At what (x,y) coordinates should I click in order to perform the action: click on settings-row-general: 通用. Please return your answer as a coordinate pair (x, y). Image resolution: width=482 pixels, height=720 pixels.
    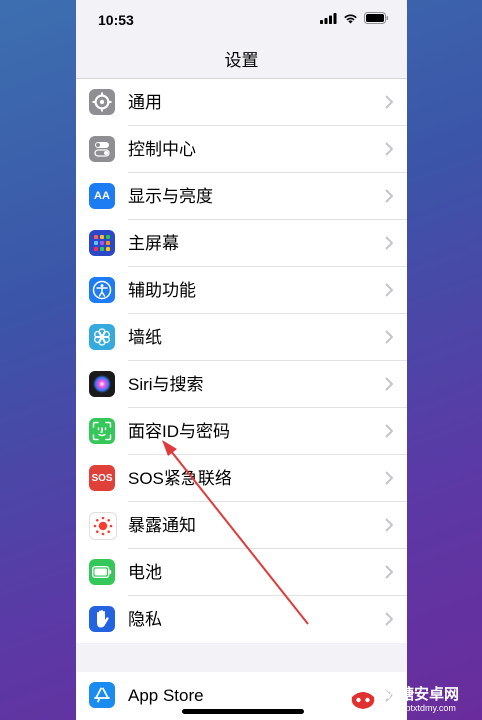
    Looking at the image, I should click on (241, 102).